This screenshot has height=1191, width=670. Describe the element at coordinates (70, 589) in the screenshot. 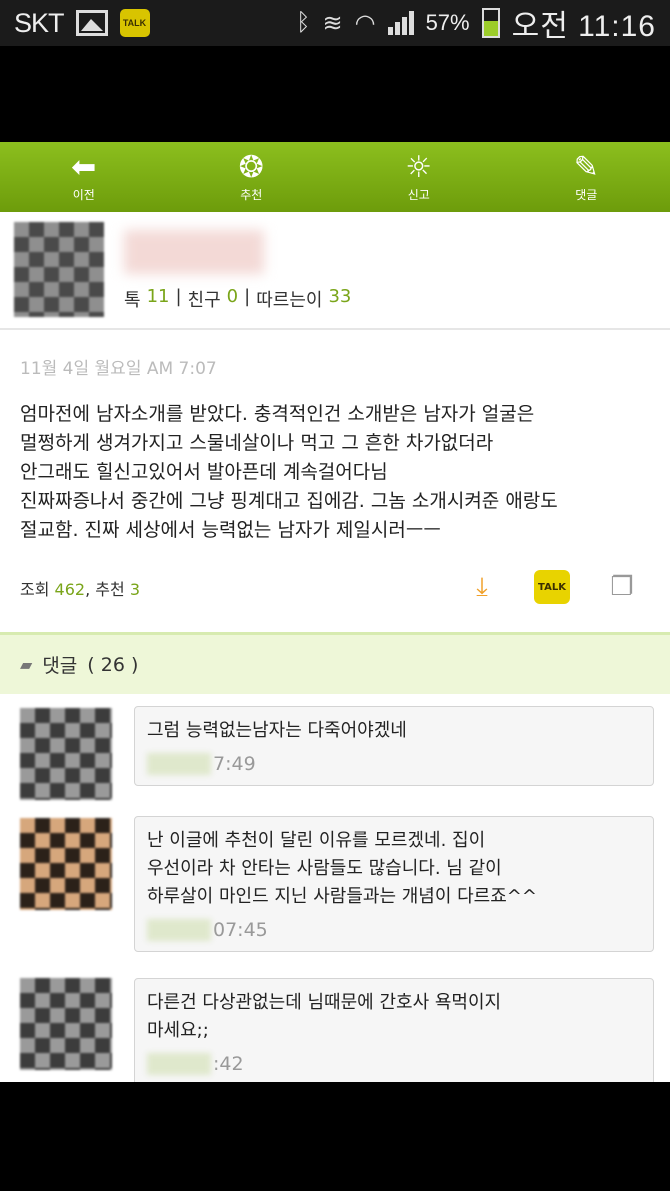

I see `views-count: 462` at that location.